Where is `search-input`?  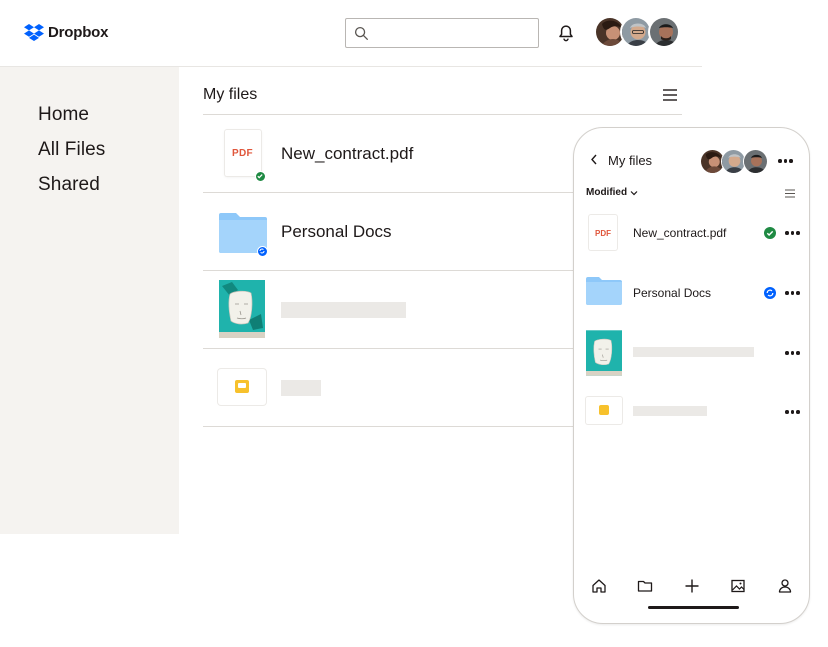
search-input is located at coordinates (442, 33).